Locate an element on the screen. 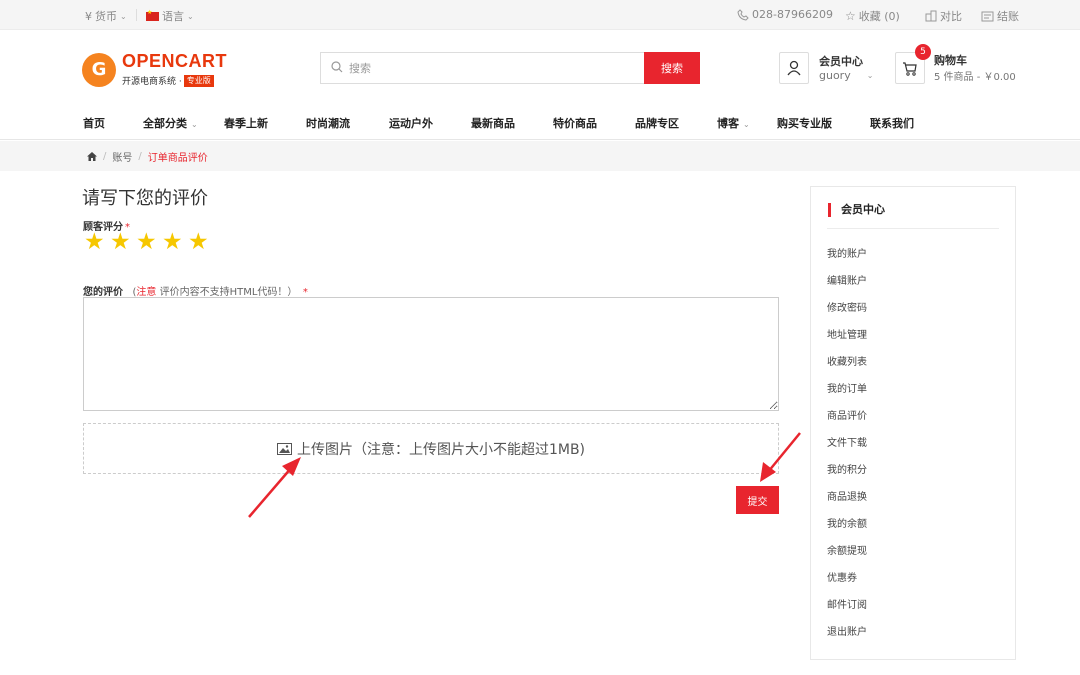  nav-brands: 品牌专区 is located at coordinates (657, 123).